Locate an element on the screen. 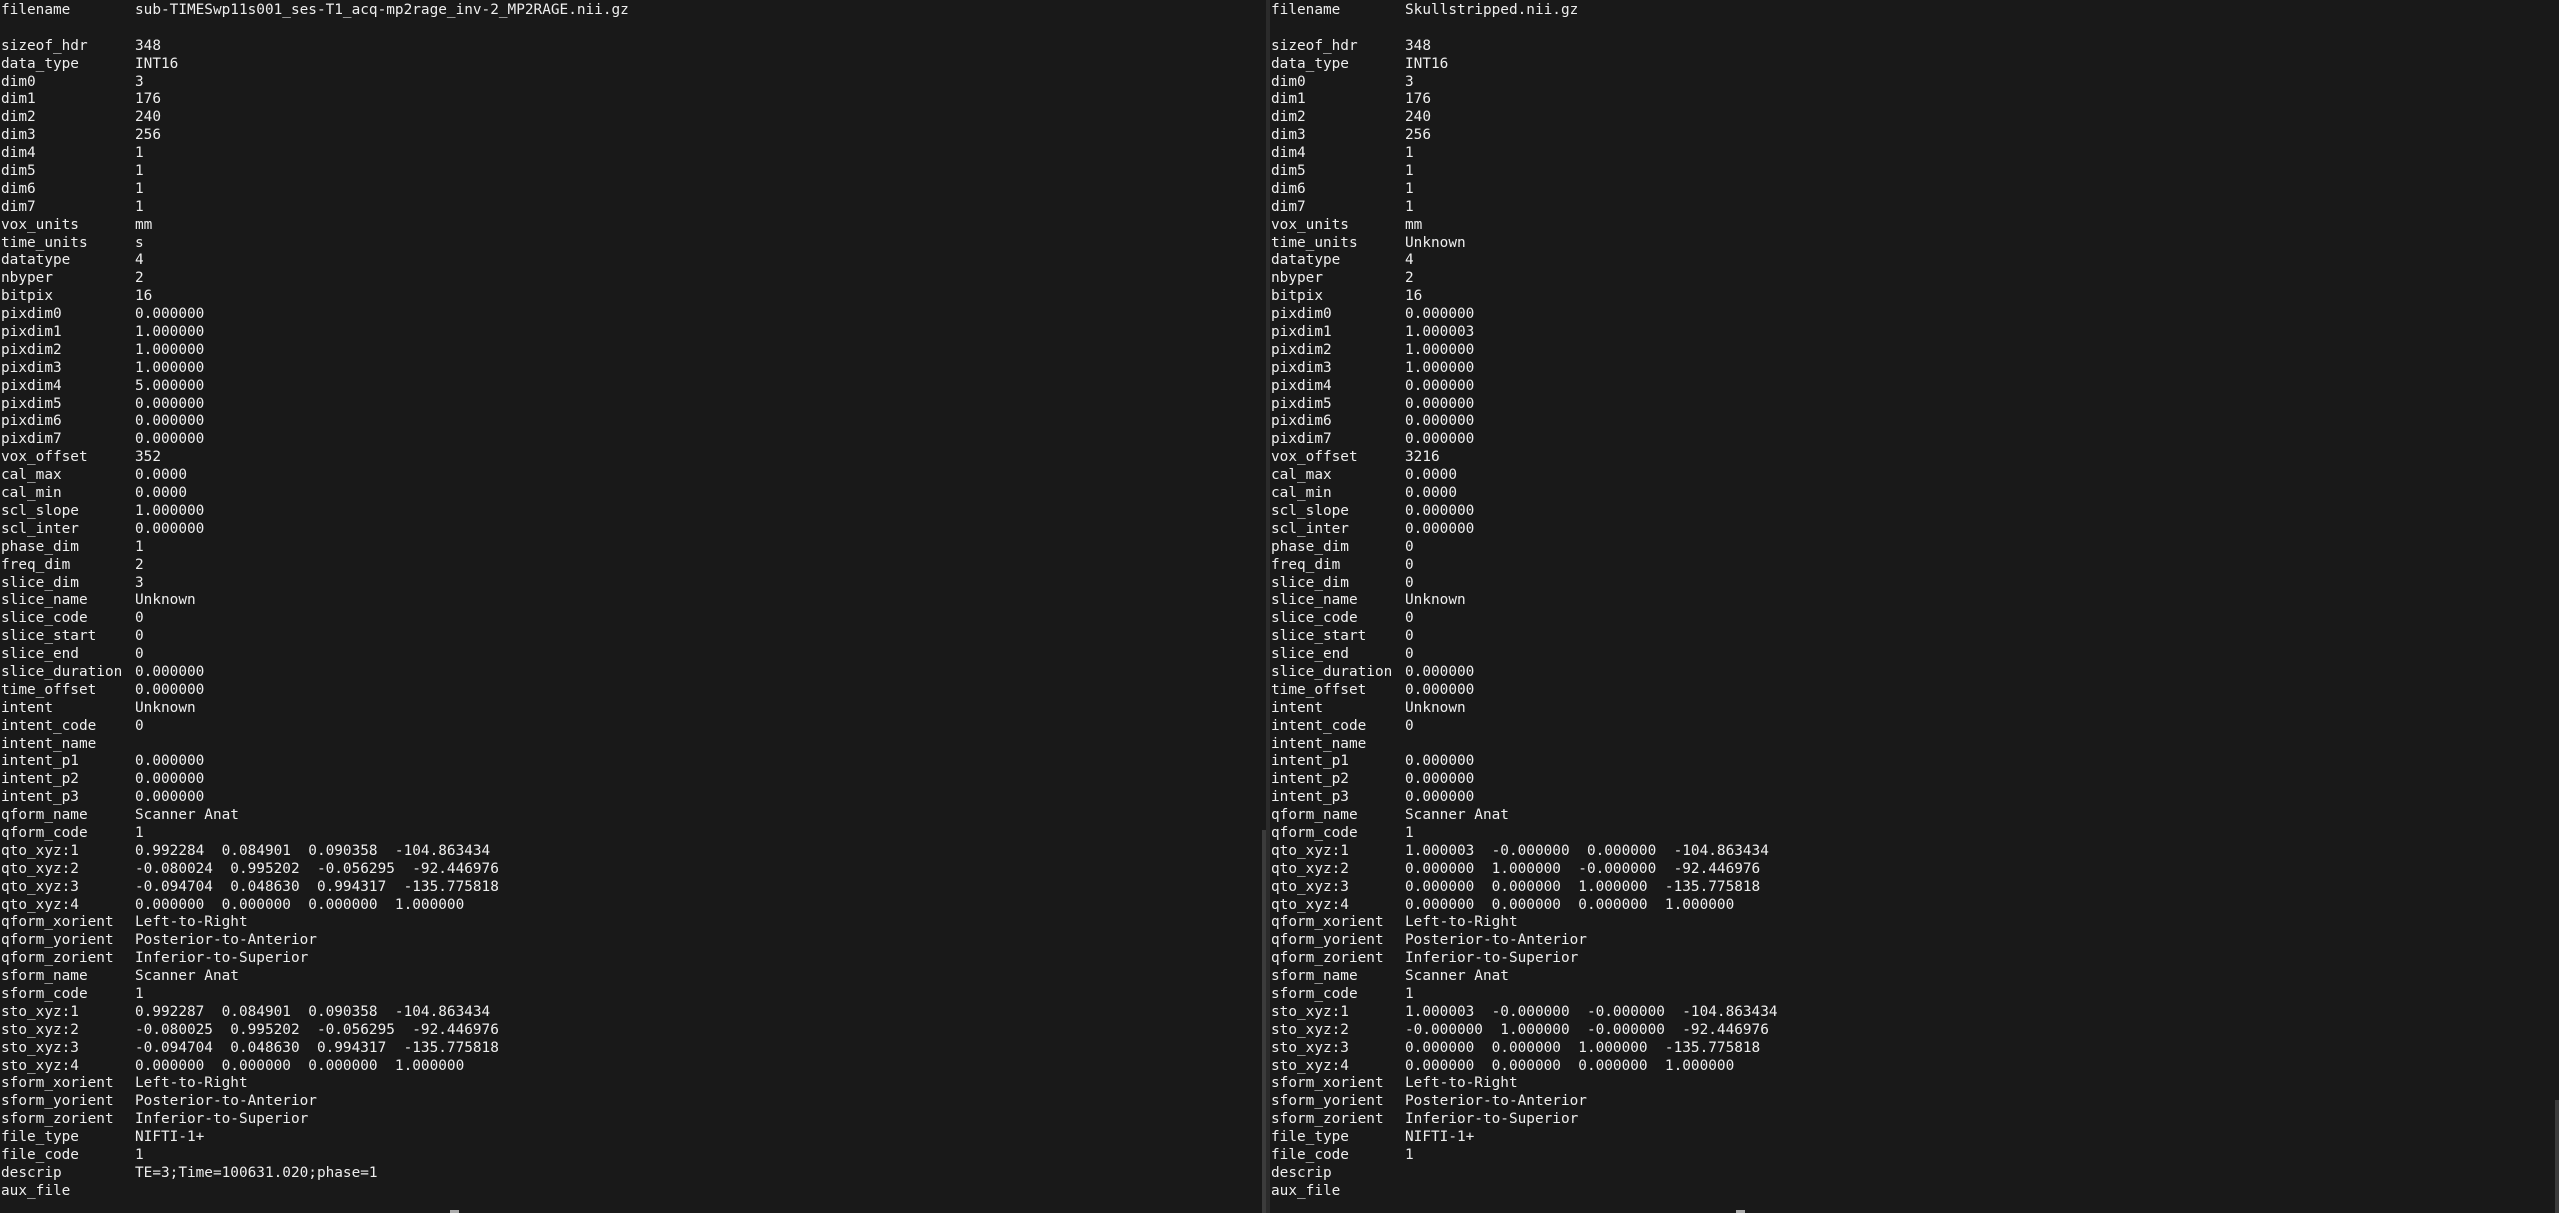 The width and height of the screenshot is (2559, 1213). header-field-row: aux_file is located at coordinates (1914, 1192).